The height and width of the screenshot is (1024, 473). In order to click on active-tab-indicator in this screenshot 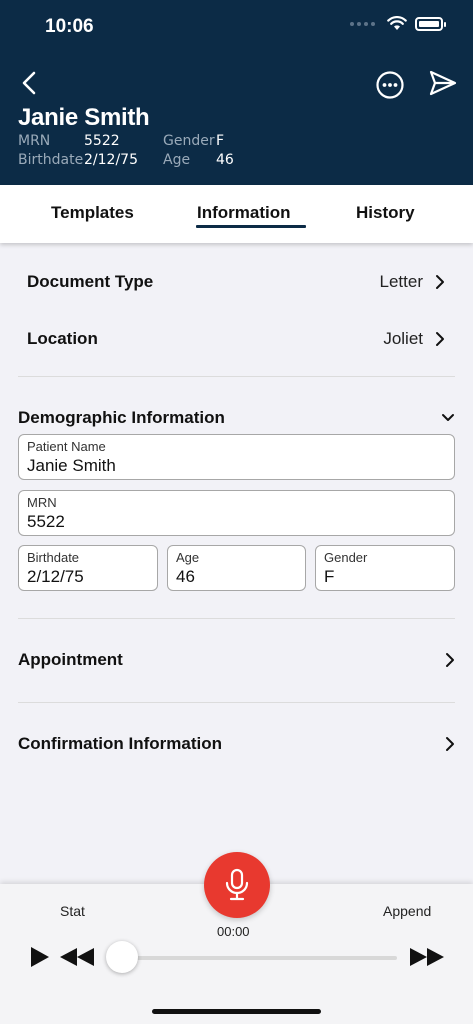, I will do `click(251, 226)`.